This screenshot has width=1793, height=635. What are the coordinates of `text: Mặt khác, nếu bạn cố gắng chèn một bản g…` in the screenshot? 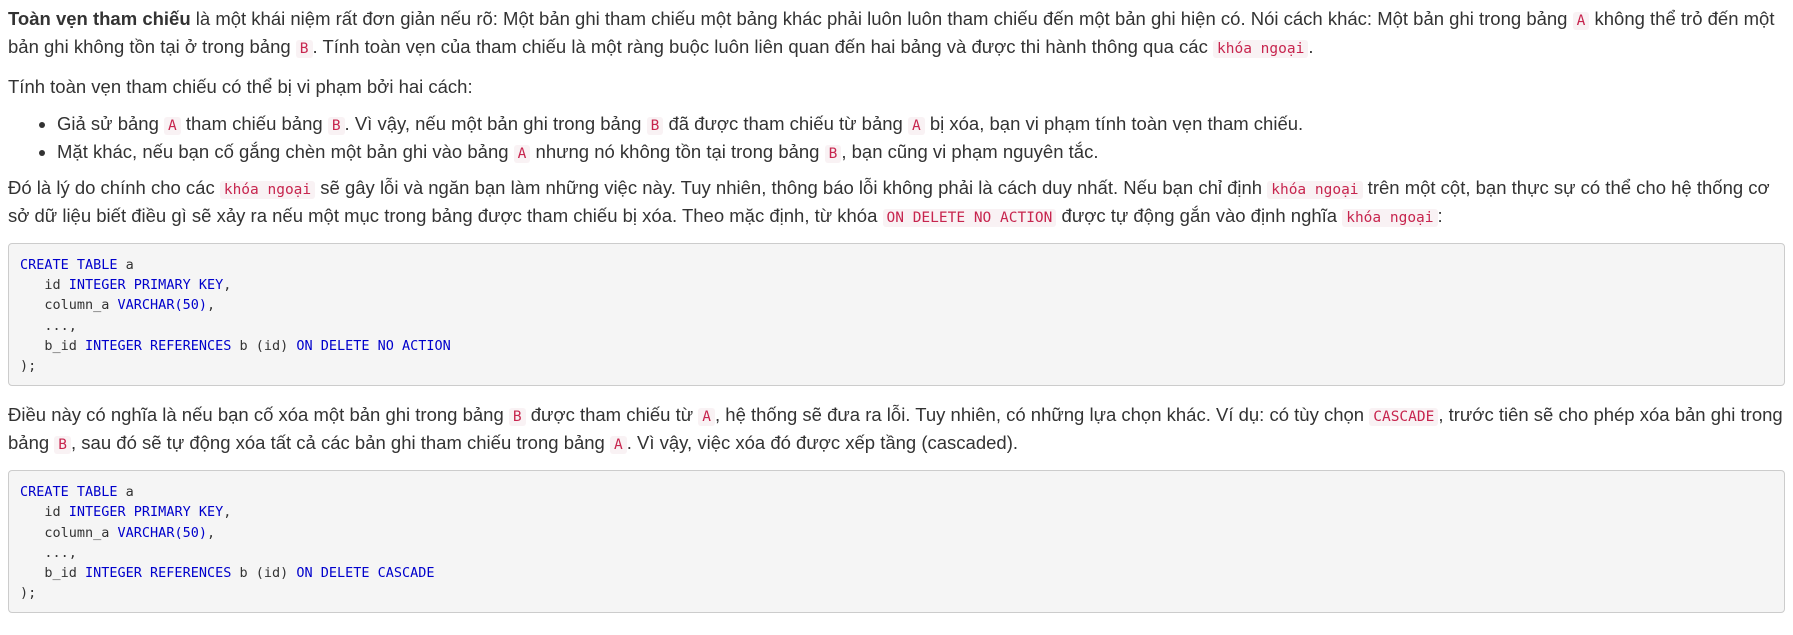 It's located at (285, 151).